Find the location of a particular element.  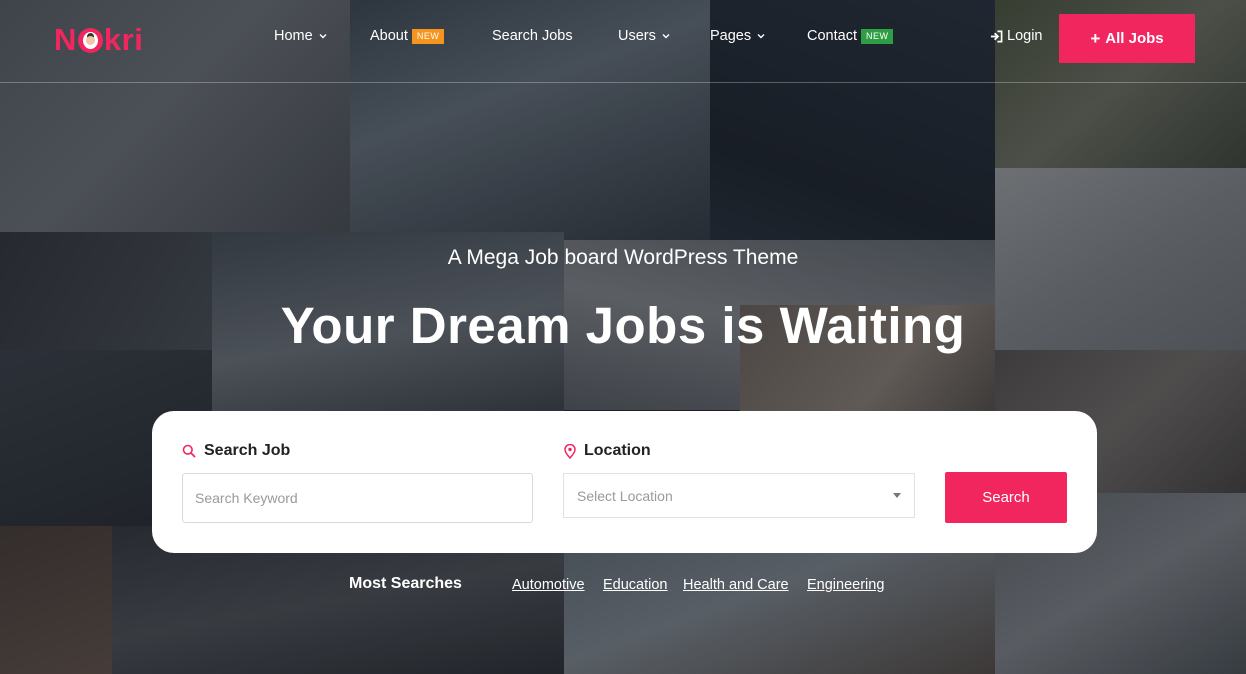

search-tag-link: Automotive is located at coordinates (548, 585).